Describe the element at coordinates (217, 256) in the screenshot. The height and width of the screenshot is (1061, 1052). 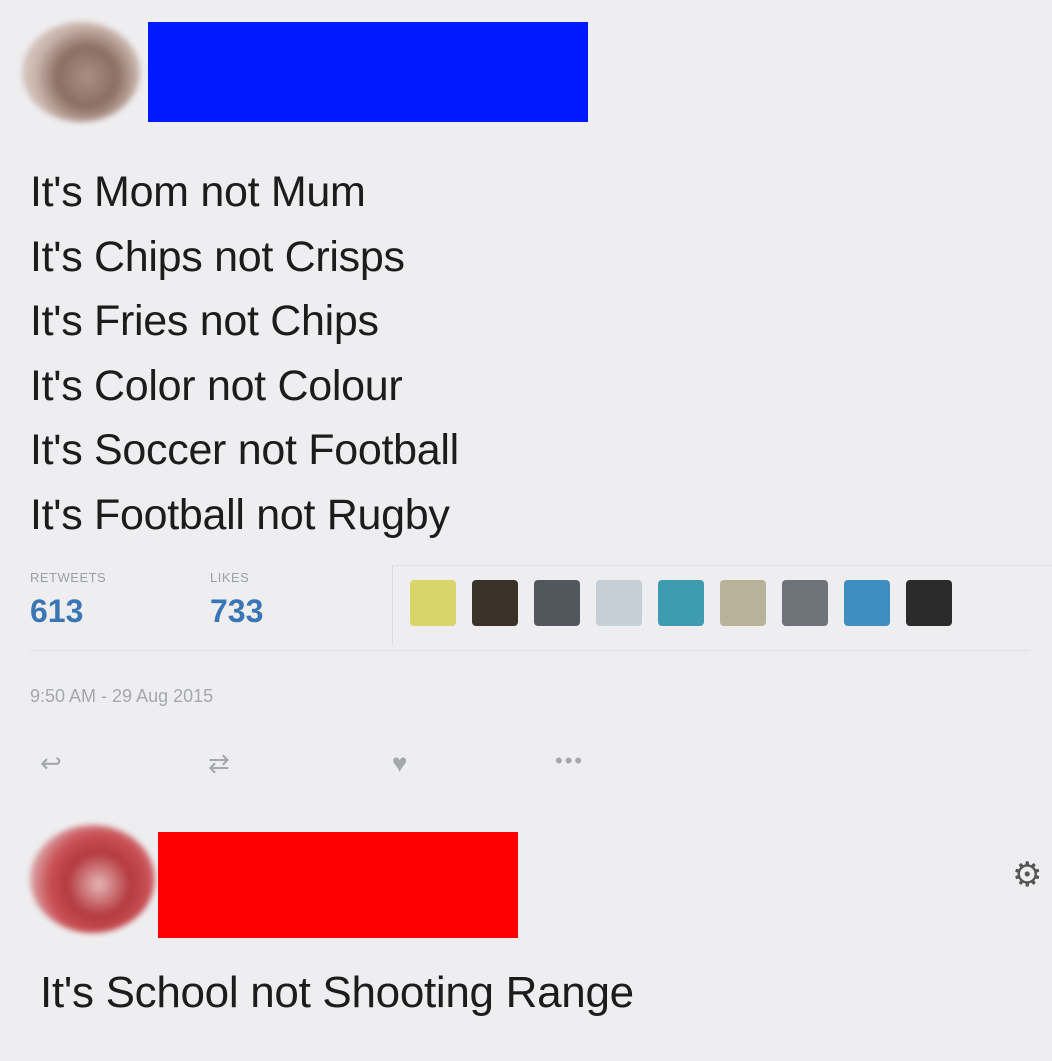
I see `tweet-line: It's Chips not Crisps` at that location.